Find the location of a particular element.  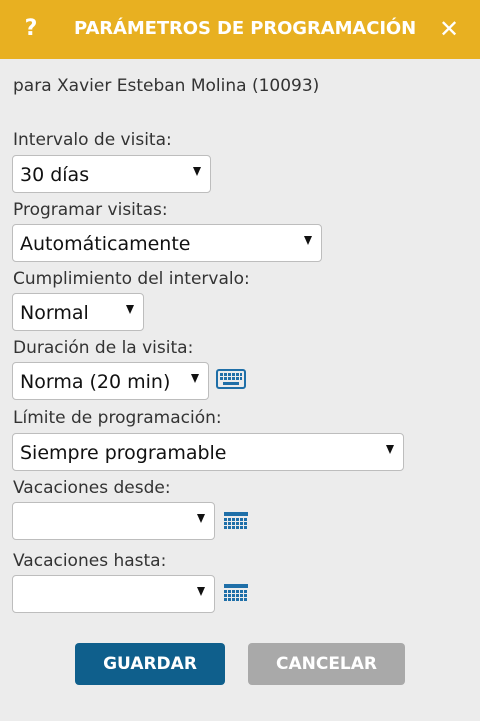

vacation-from-select is located at coordinates (113, 521).